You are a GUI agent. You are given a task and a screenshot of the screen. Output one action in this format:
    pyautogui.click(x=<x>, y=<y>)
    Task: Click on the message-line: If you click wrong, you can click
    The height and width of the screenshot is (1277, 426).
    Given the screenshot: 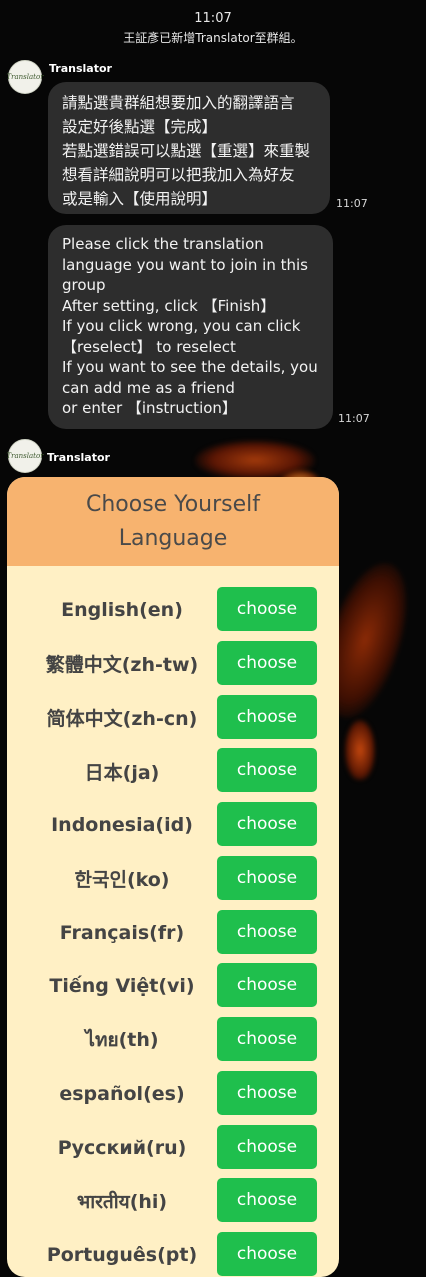 What is the action you would take?
    pyautogui.click(x=181, y=326)
    